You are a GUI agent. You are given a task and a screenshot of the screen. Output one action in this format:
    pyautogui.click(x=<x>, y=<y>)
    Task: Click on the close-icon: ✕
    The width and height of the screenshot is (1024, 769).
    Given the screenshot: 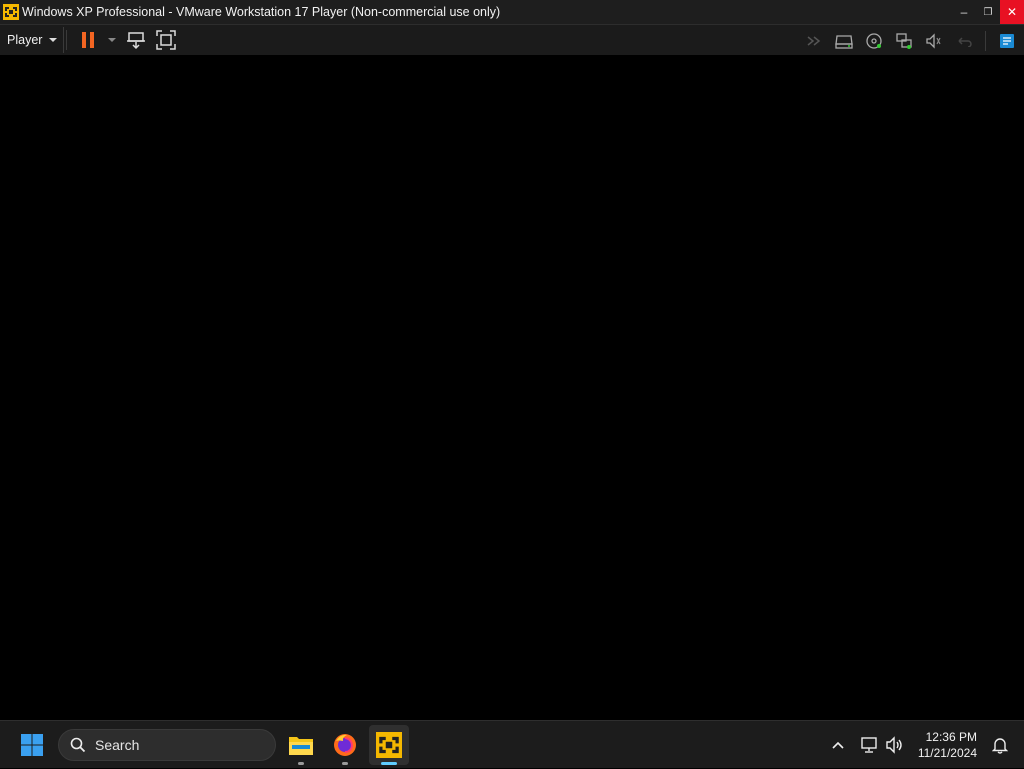 What is the action you would take?
    pyautogui.click(x=1012, y=12)
    